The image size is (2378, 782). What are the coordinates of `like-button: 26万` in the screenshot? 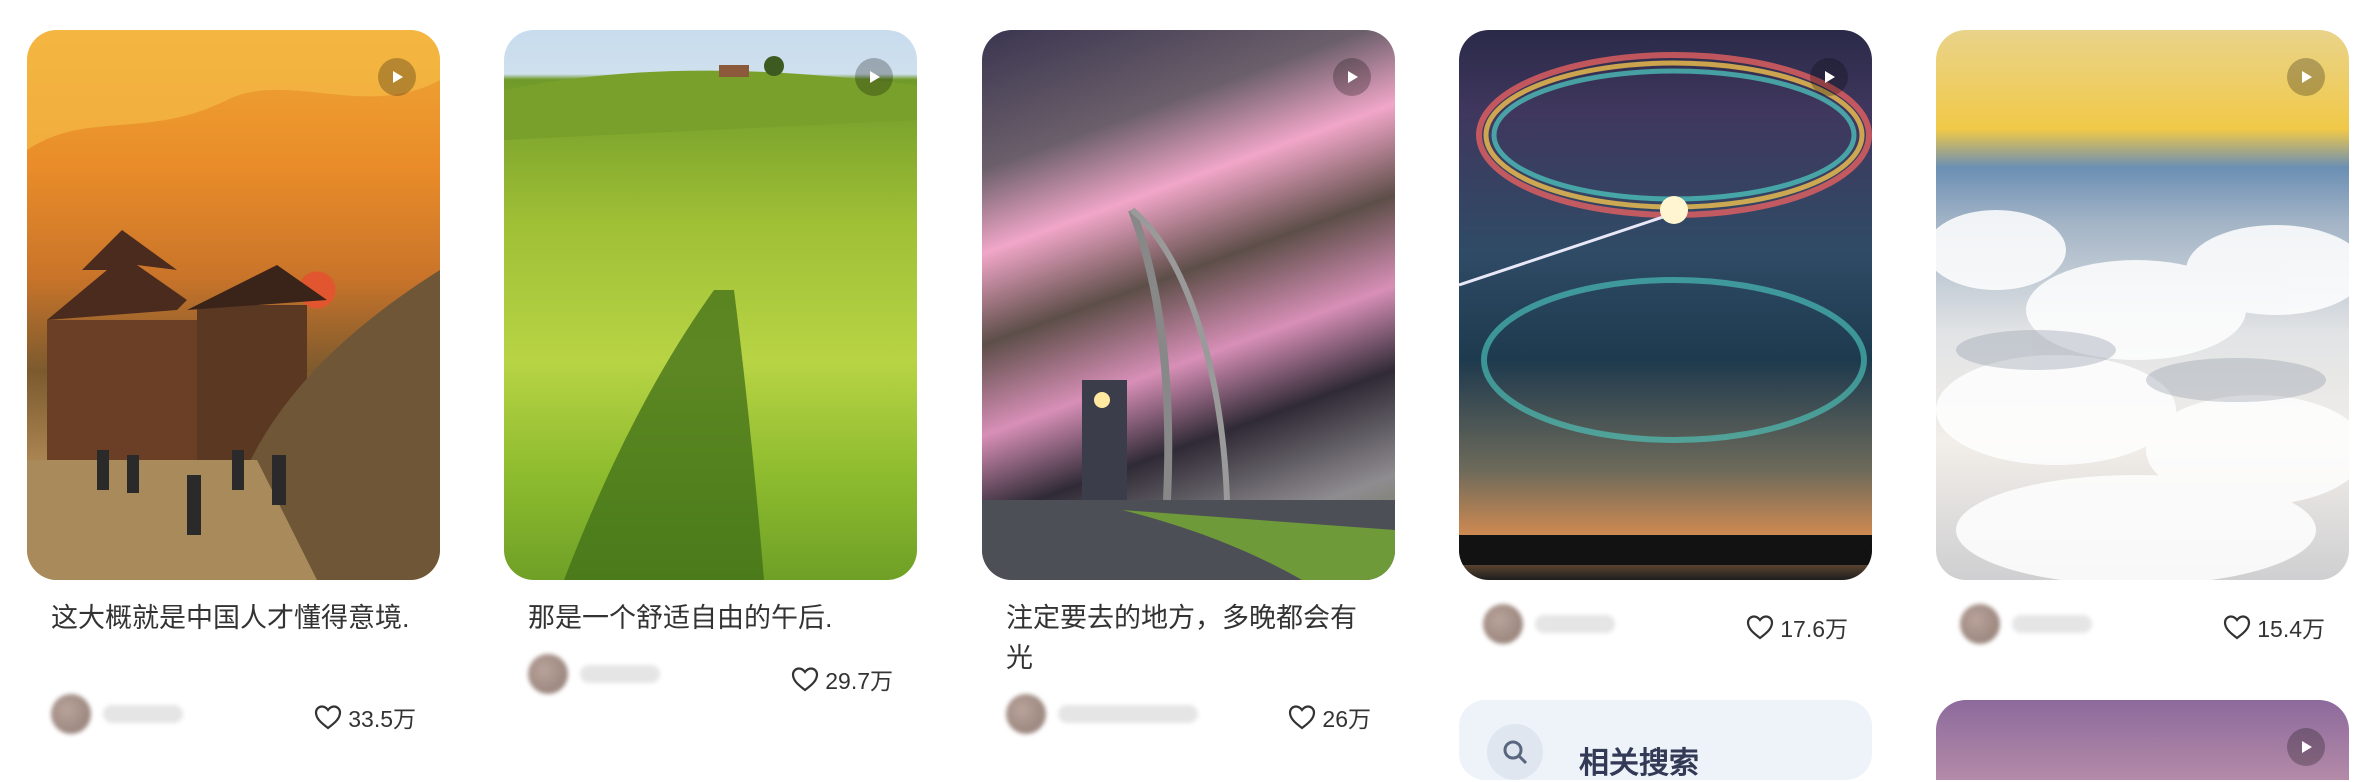 It's located at (1329, 717).